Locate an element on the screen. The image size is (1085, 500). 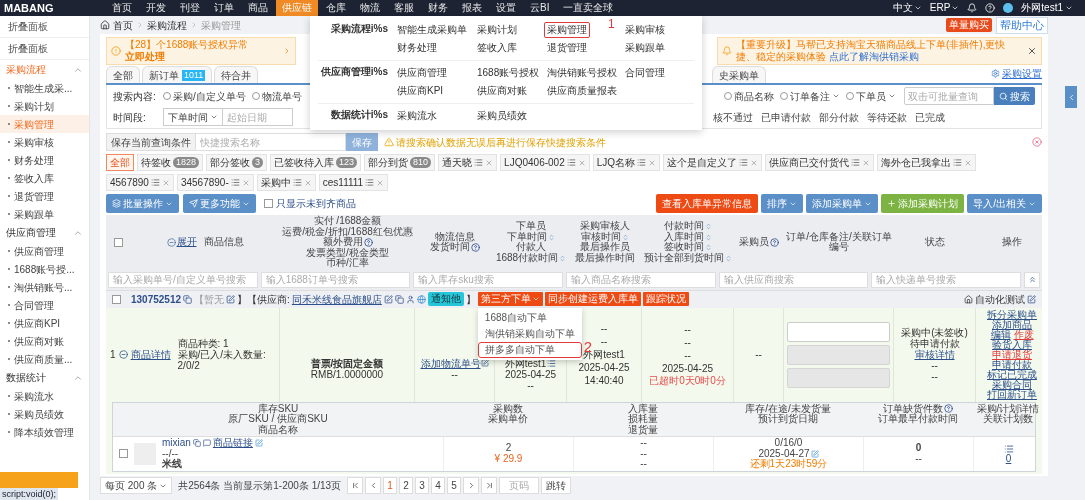
menu-item: 淘供销采购自动下单 is located at coordinates (529, 334).